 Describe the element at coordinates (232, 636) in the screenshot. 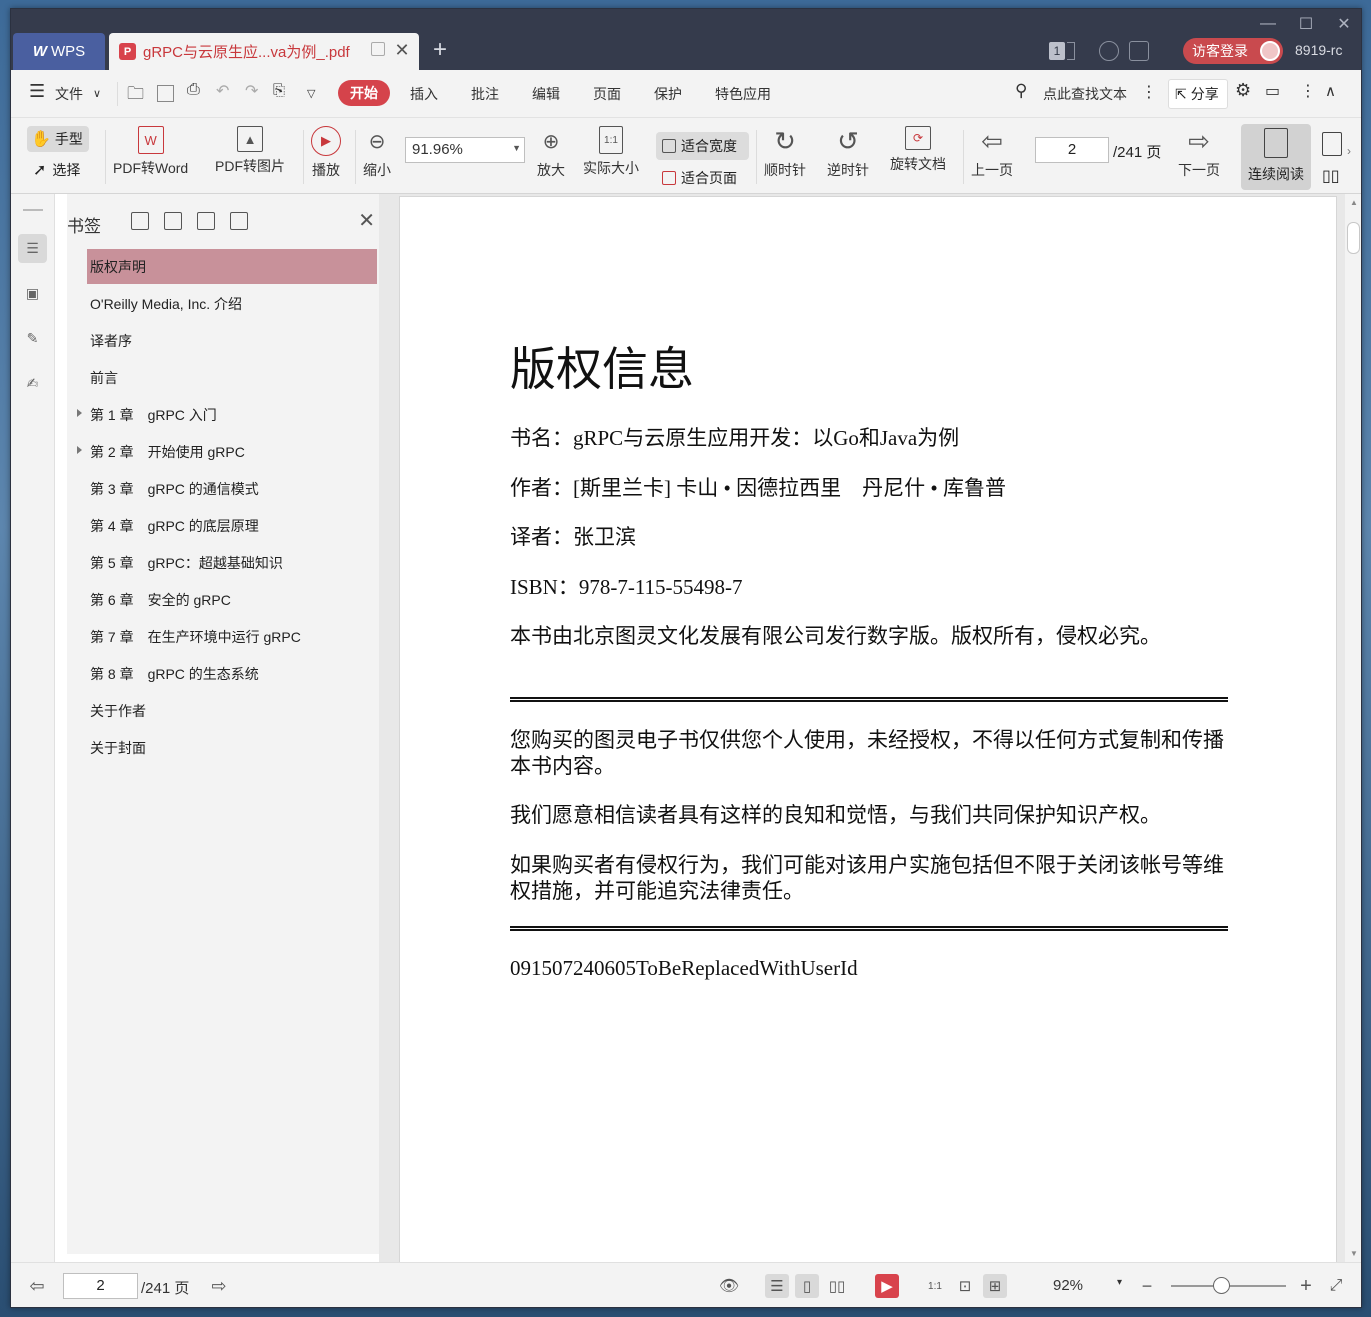

I see `bookmark-item: 第 7 章 在生产环境中运行 gRPC` at that location.